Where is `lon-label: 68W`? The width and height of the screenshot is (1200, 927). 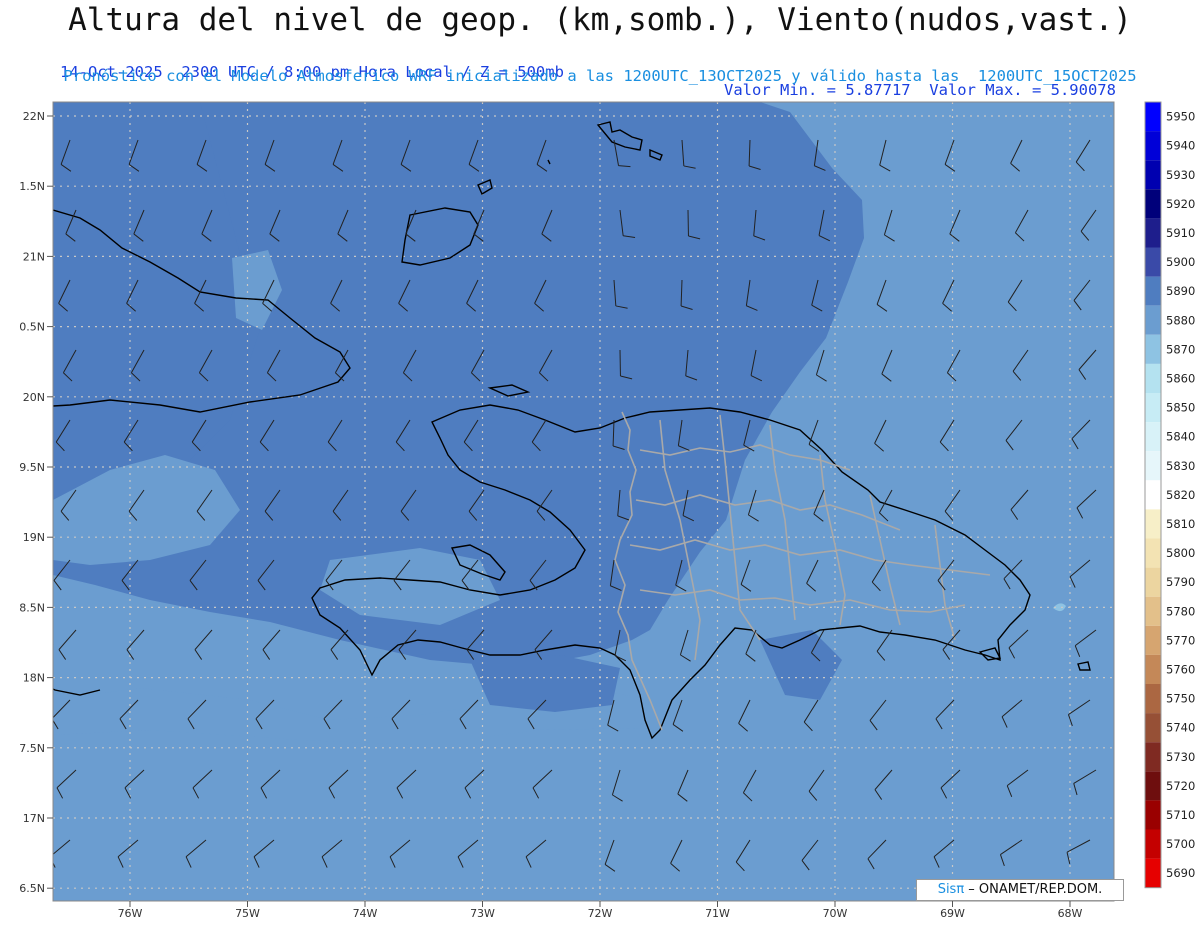
lon-label: 68W is located at coordinates (1070, 913).